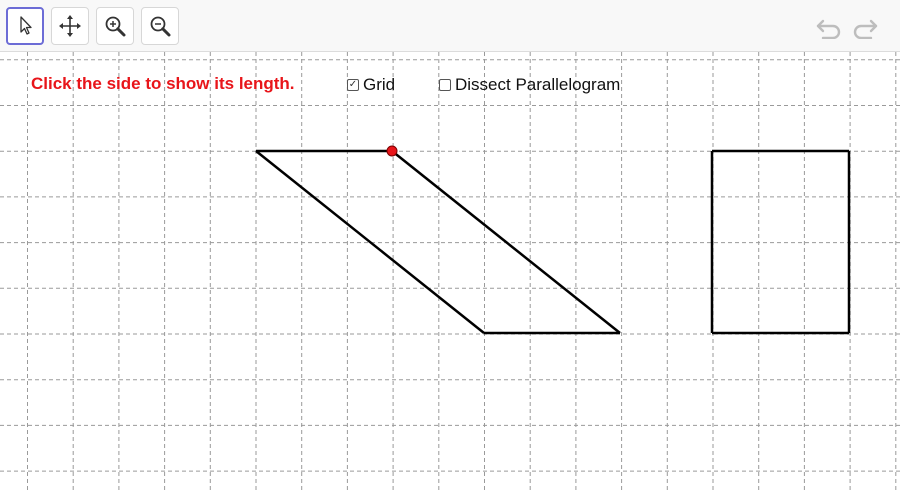 This screenshot has width=900, height=491. I want to click on redo-button, so click(865, 27).